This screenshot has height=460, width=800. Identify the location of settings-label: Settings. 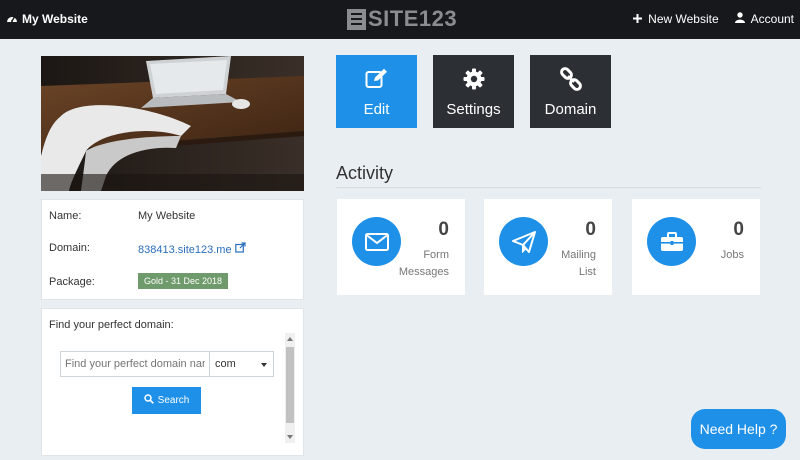
(473, 109).